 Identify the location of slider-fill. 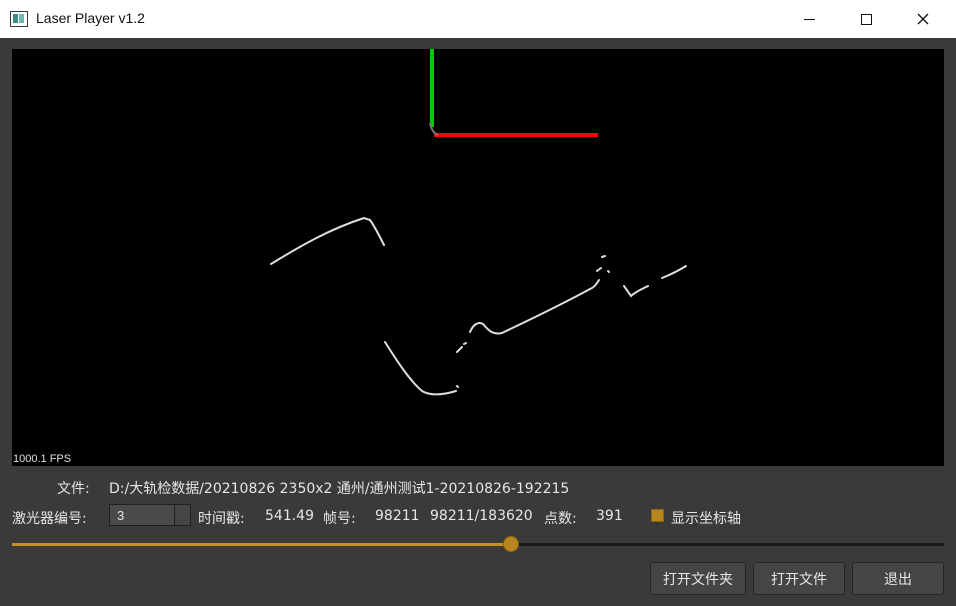
(261, 544).